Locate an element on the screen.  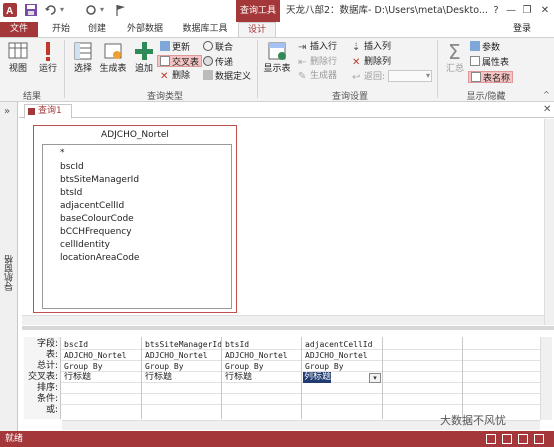
update-button: 更新 is located at coordinates (175, 47).